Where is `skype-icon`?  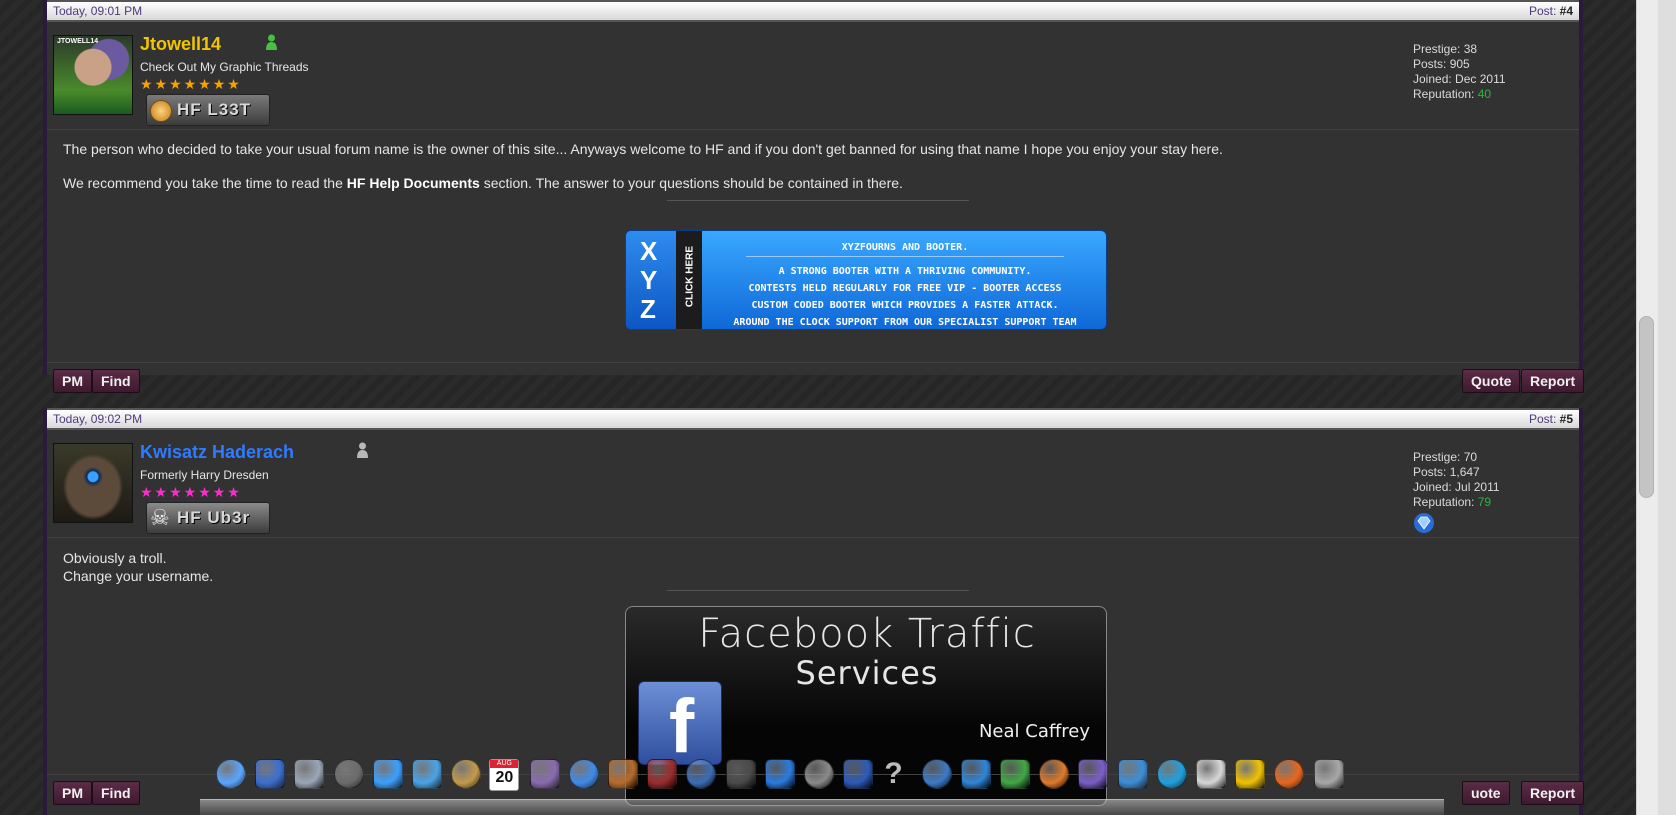 skype-icon is located at coordinates (1171, 775).